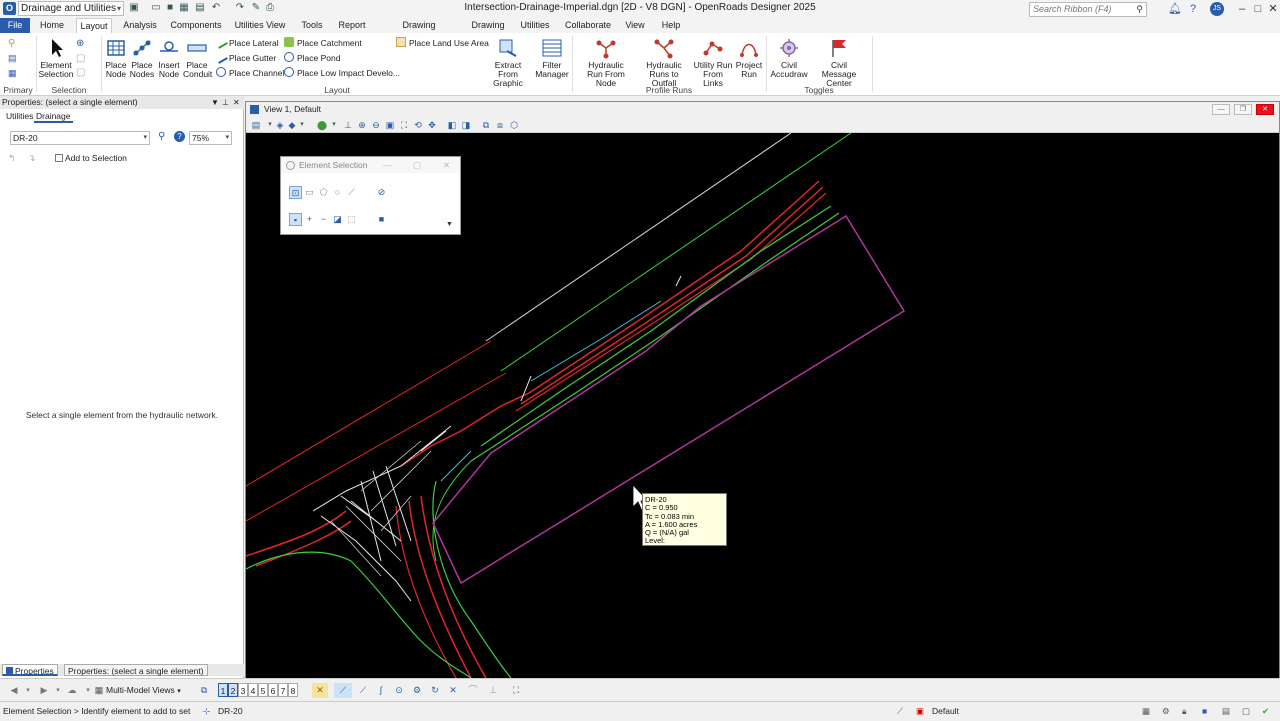 The height and width of the screenshot is (721, 1280). What do you see at coordinates (500, 125) in the screenshot?
I see `view-toggles-icon: ⧈` at bounding box center [500, 125].